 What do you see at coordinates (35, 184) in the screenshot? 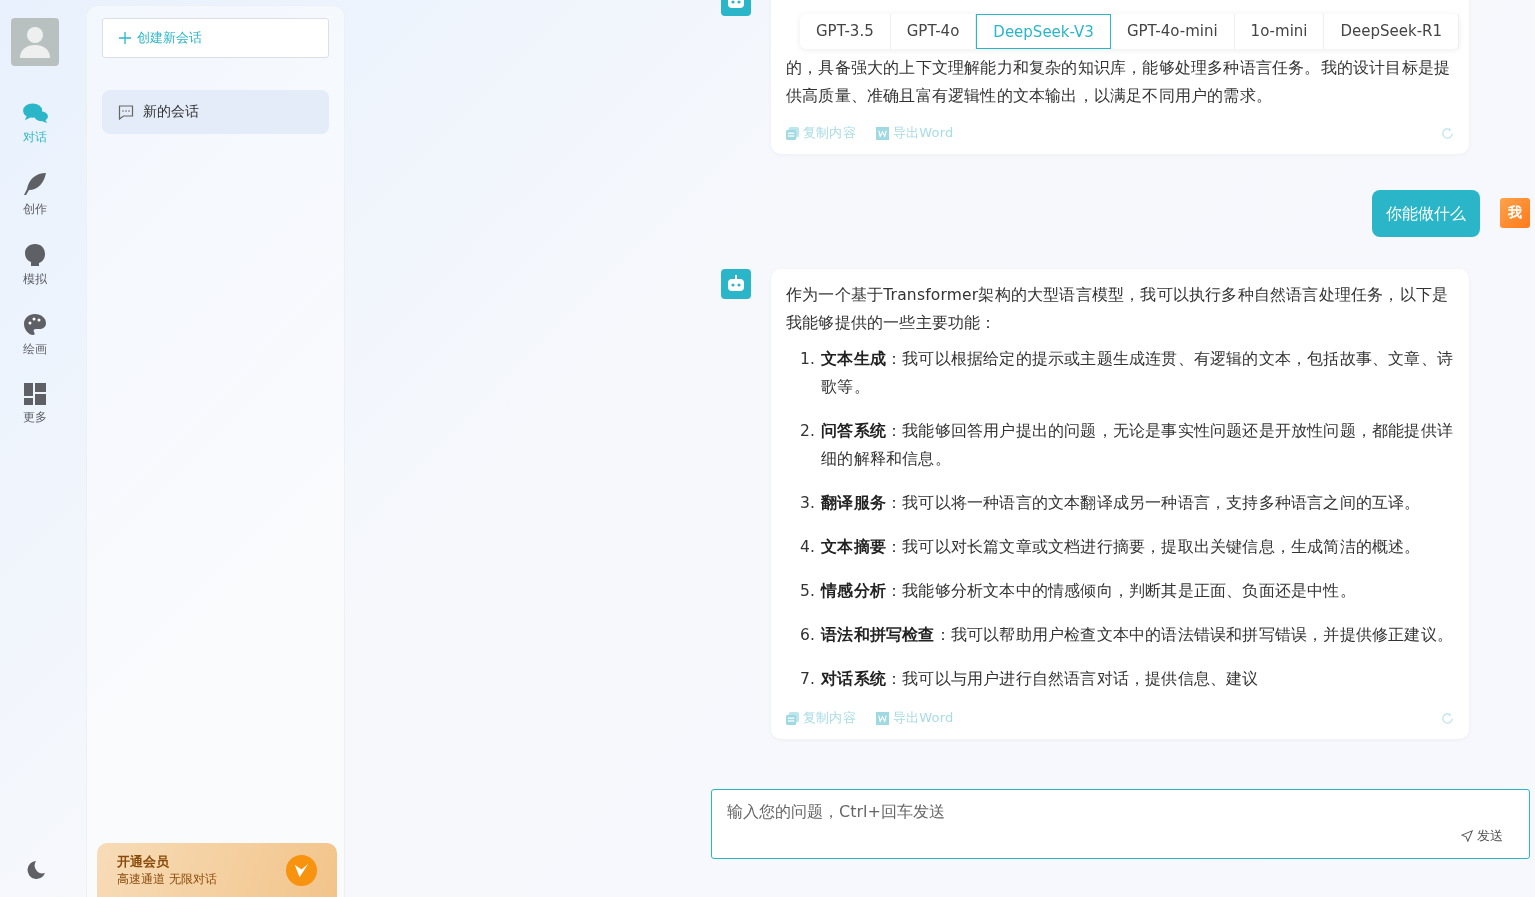
I see `feather-icon` at bounding box center [35, 184].